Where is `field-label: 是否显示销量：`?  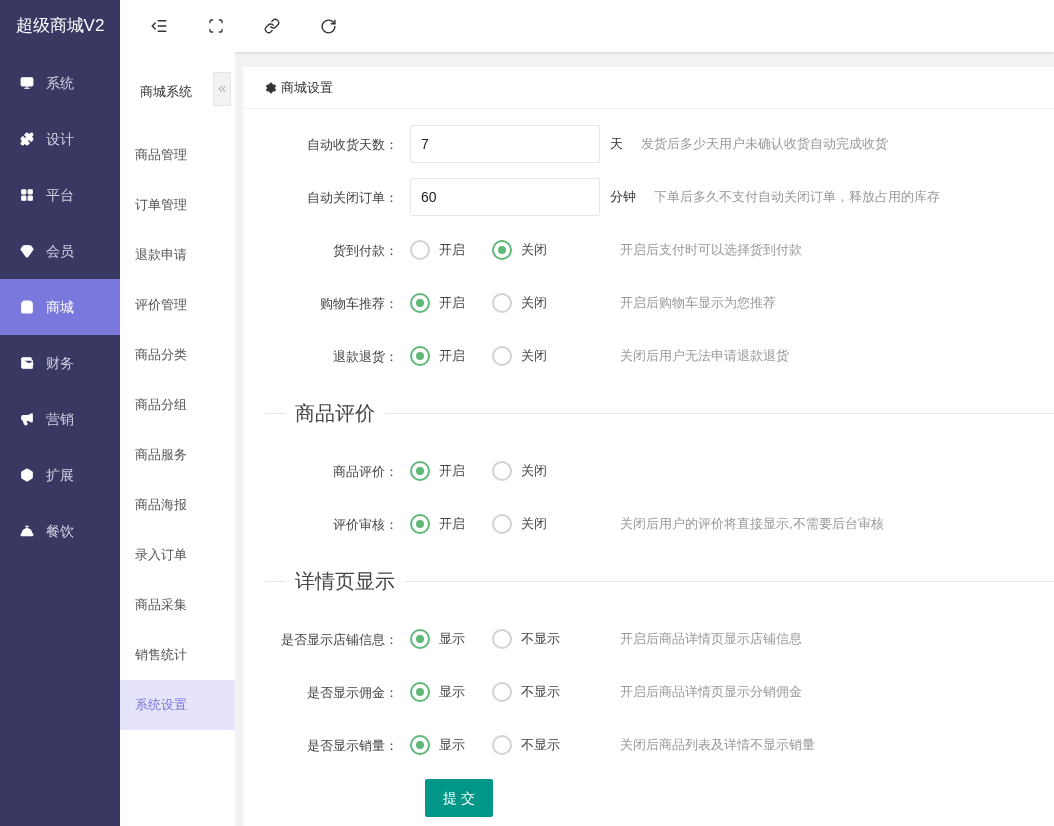 field-label: 是否显示销量： is located at coordinates (352, 745).